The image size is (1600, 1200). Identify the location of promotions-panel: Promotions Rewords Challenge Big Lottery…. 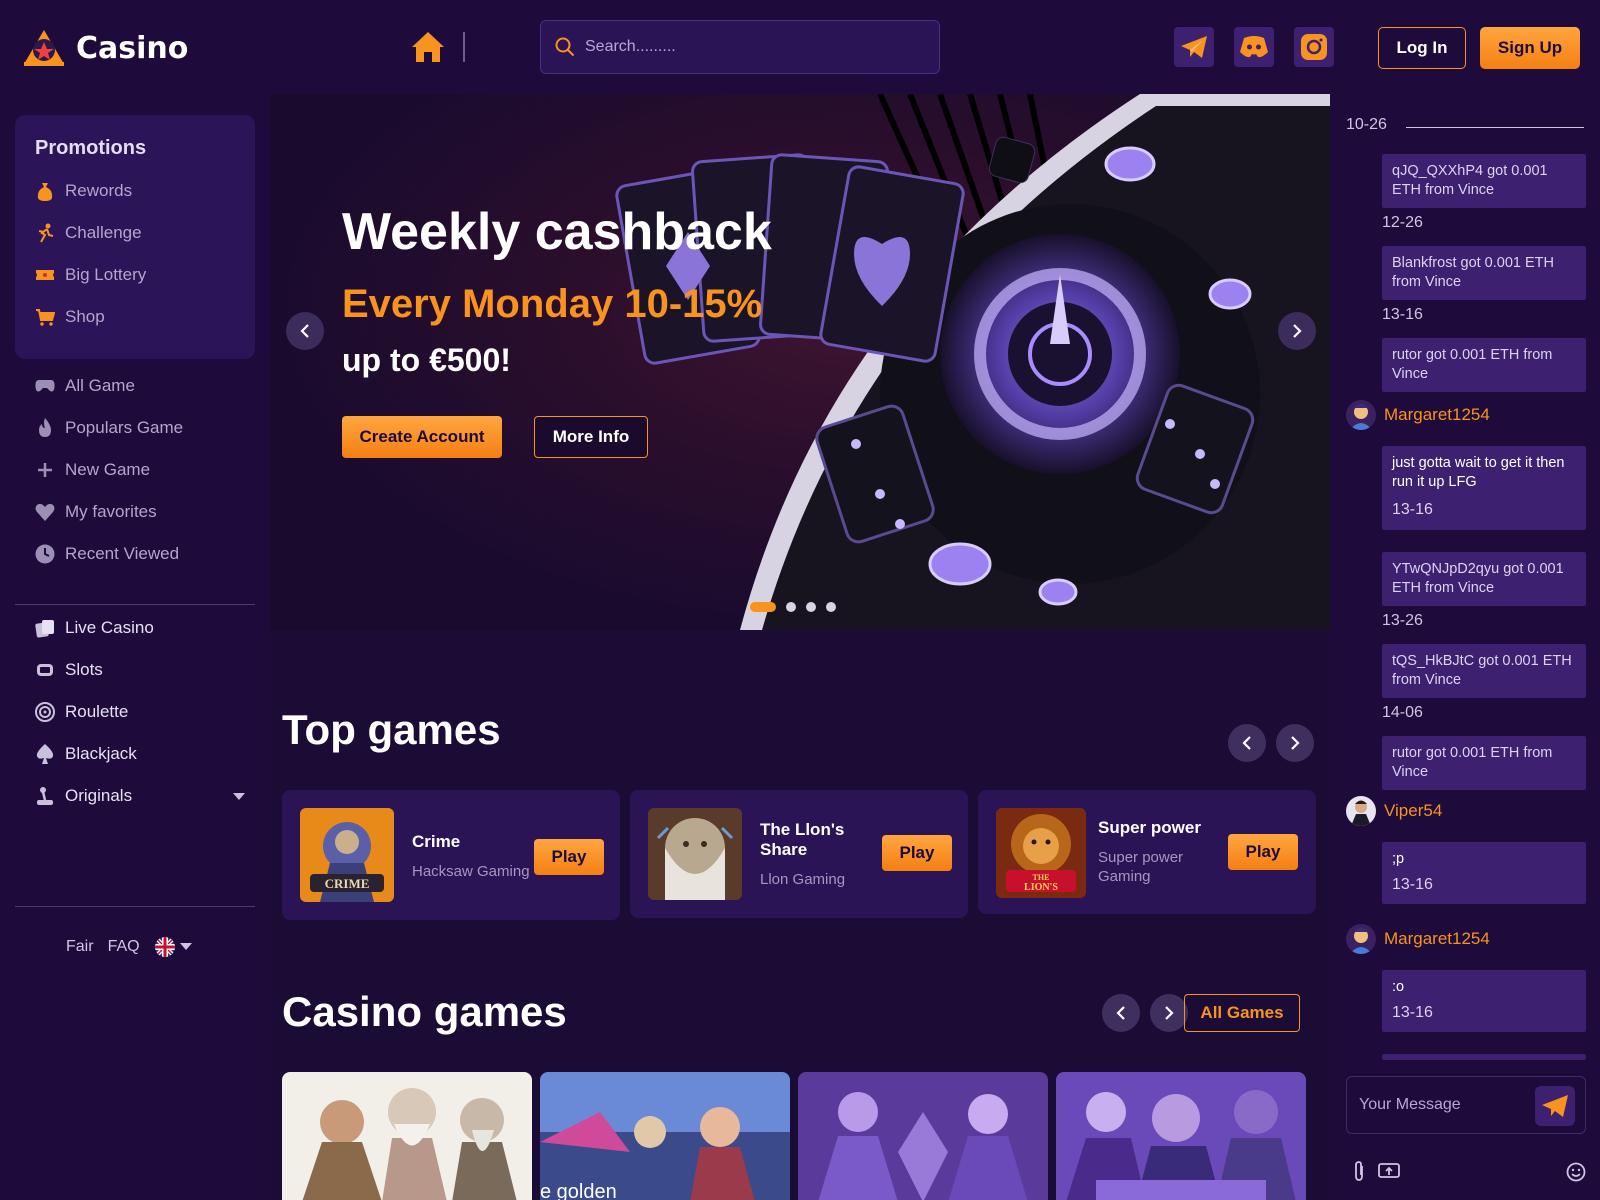
(135, 237).